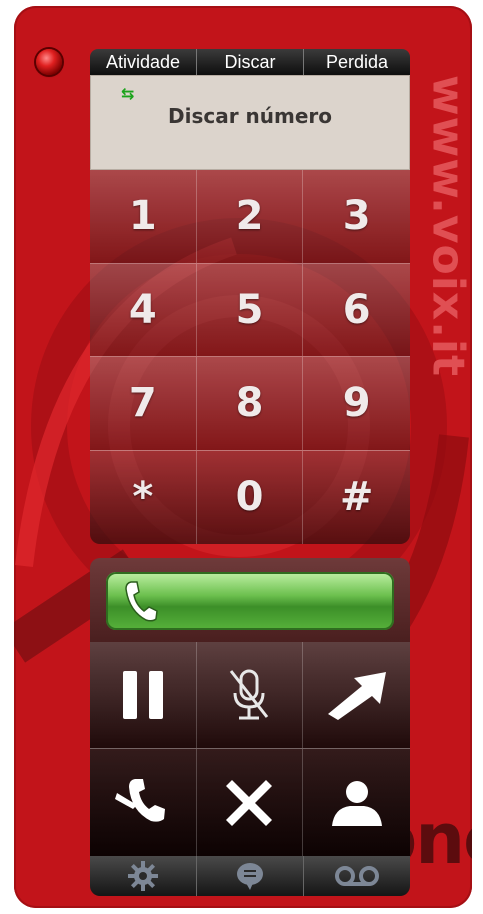 The height and width of the screenshot is (914, 483). Describe the element at coordinates (250, 217) in the screenshot. I see `key-2: 2` at that location.